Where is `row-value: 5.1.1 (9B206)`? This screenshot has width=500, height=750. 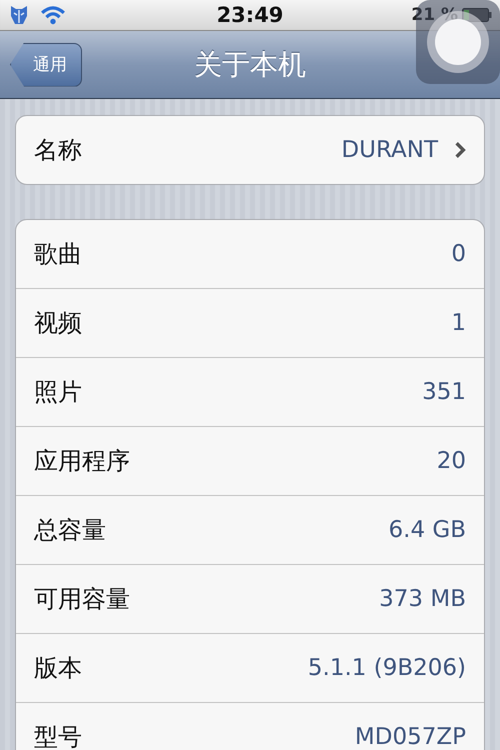 row-value: 5.1.1 (9B206) is located at coordinates (387, 668).